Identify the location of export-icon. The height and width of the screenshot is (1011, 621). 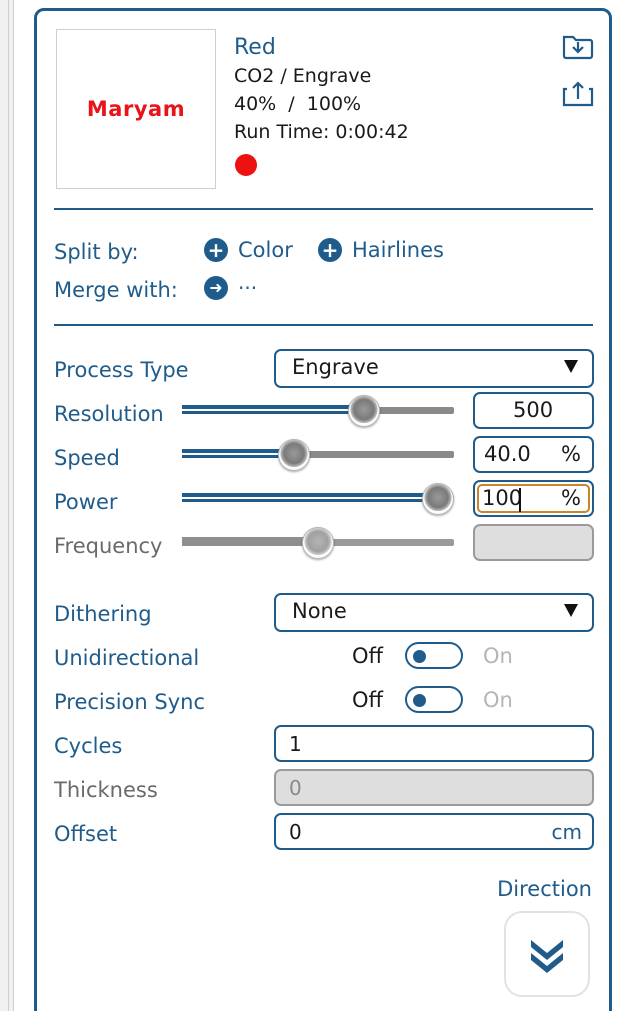
(578, 94).